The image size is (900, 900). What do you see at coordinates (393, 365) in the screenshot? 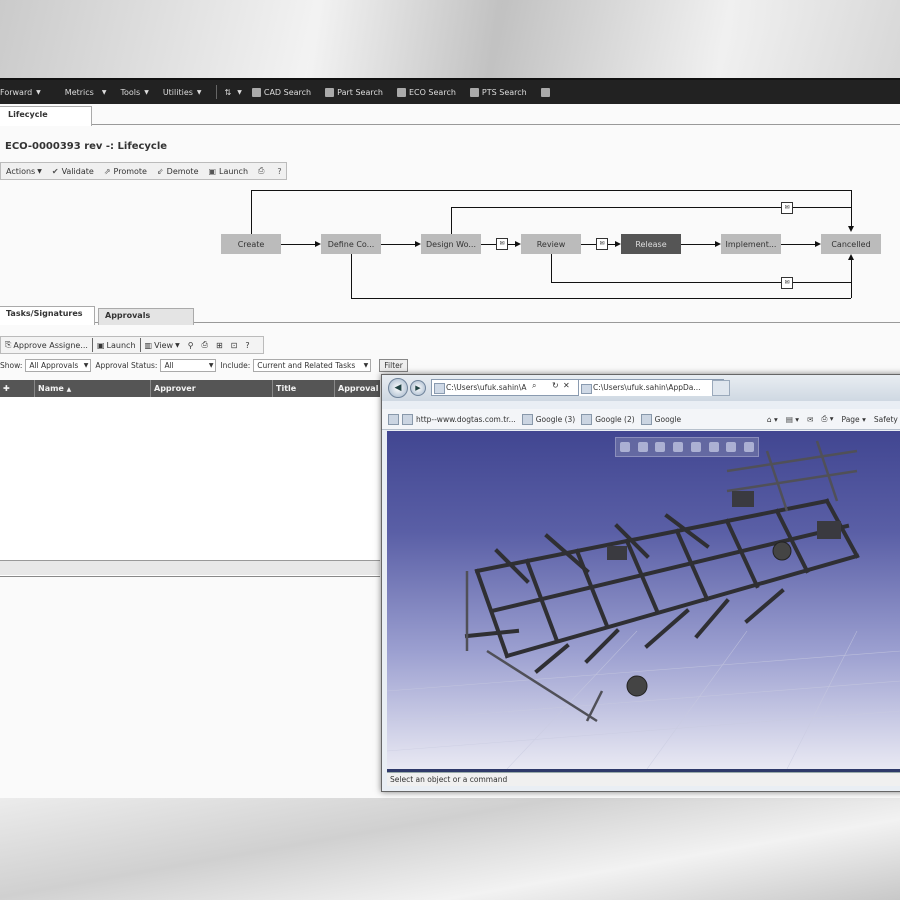
I see `filter-button: Filter` at bounding box center [393, 365].